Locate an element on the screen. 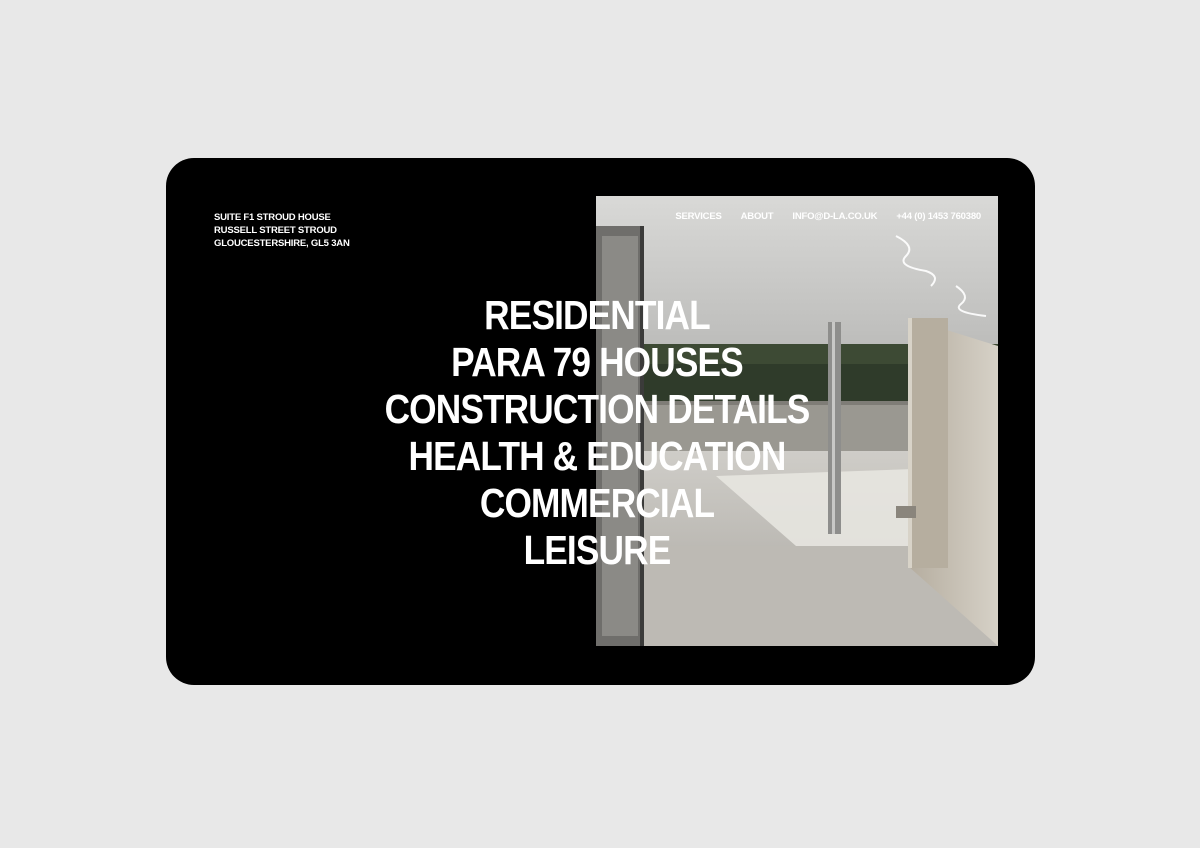  address-line-2: RUSSELL STREET STROUD is located at coordinates (275, 230).